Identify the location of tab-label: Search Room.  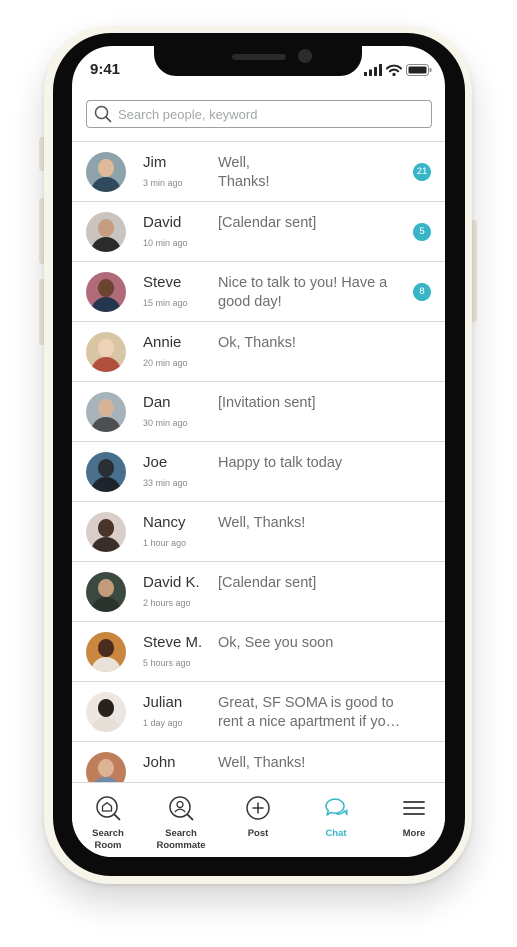
(108, 839).